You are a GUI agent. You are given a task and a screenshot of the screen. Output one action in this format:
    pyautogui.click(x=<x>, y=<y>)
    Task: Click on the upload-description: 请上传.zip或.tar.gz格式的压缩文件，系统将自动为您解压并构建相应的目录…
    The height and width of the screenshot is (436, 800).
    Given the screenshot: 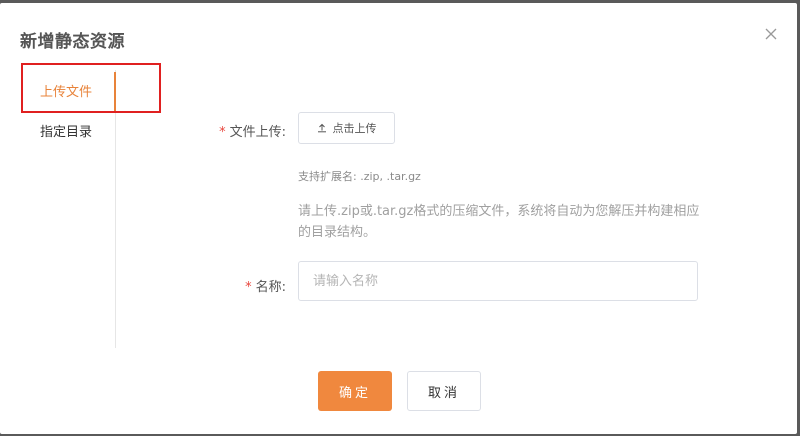 What is the action you would take?
    pyautogui.click(x=499, y=222)
    